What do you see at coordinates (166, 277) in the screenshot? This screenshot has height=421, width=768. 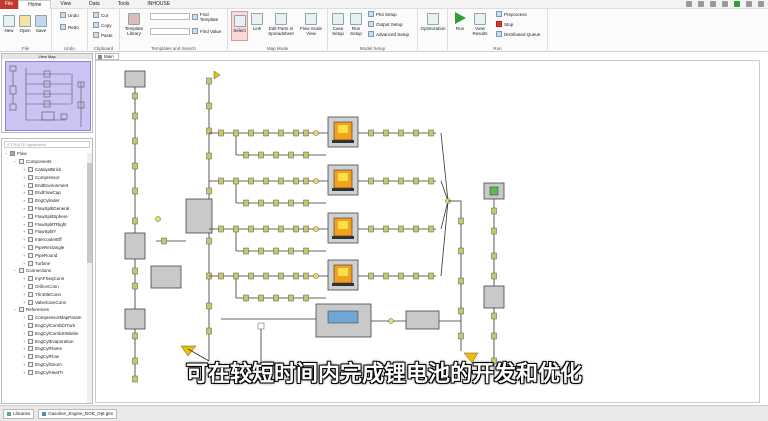 I see `throttle-component` at bounding box center [166, 277].